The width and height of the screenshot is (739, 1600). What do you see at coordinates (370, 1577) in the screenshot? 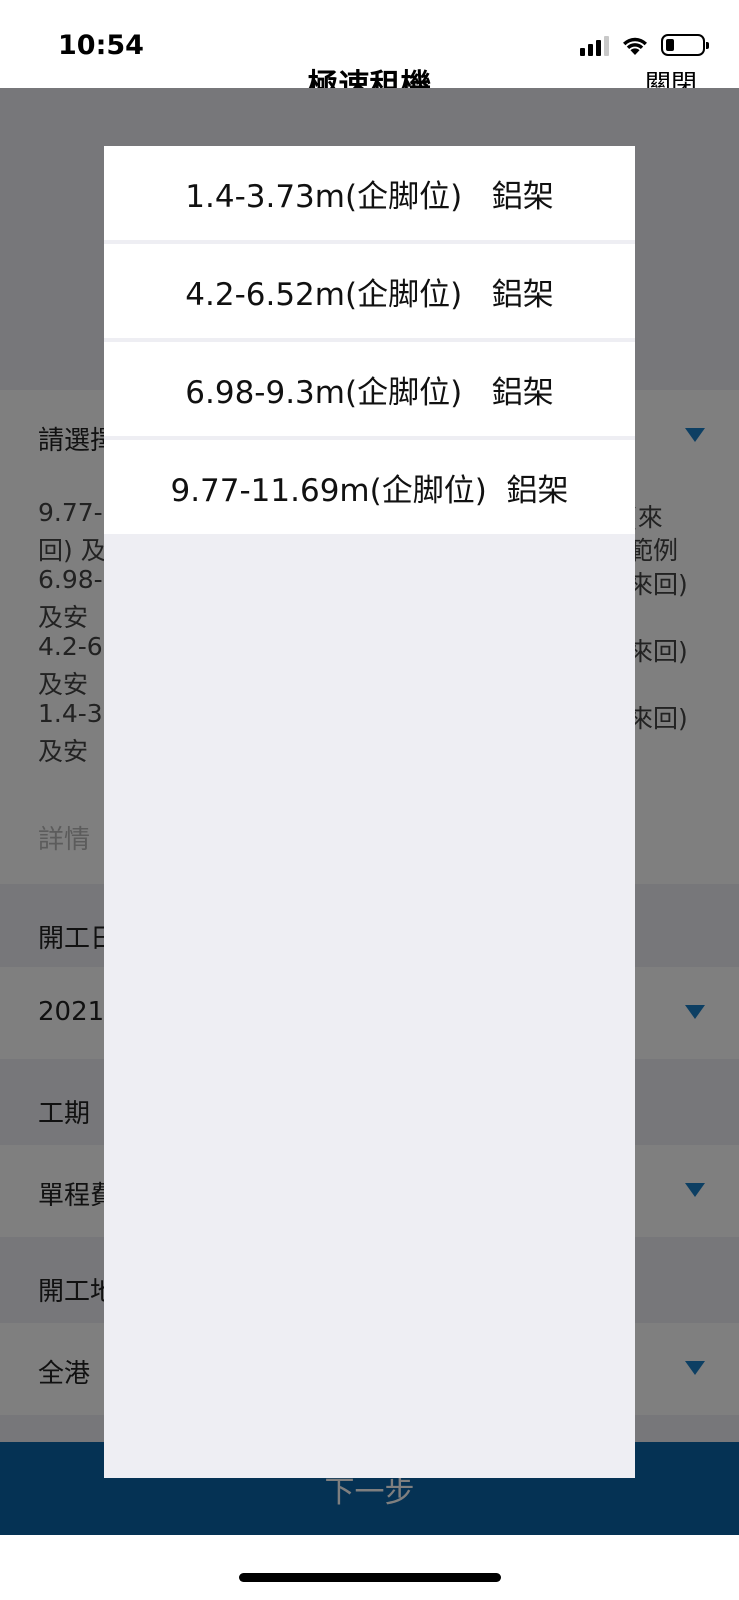
I see `home-indicator` at bounding box center [370, 1577].